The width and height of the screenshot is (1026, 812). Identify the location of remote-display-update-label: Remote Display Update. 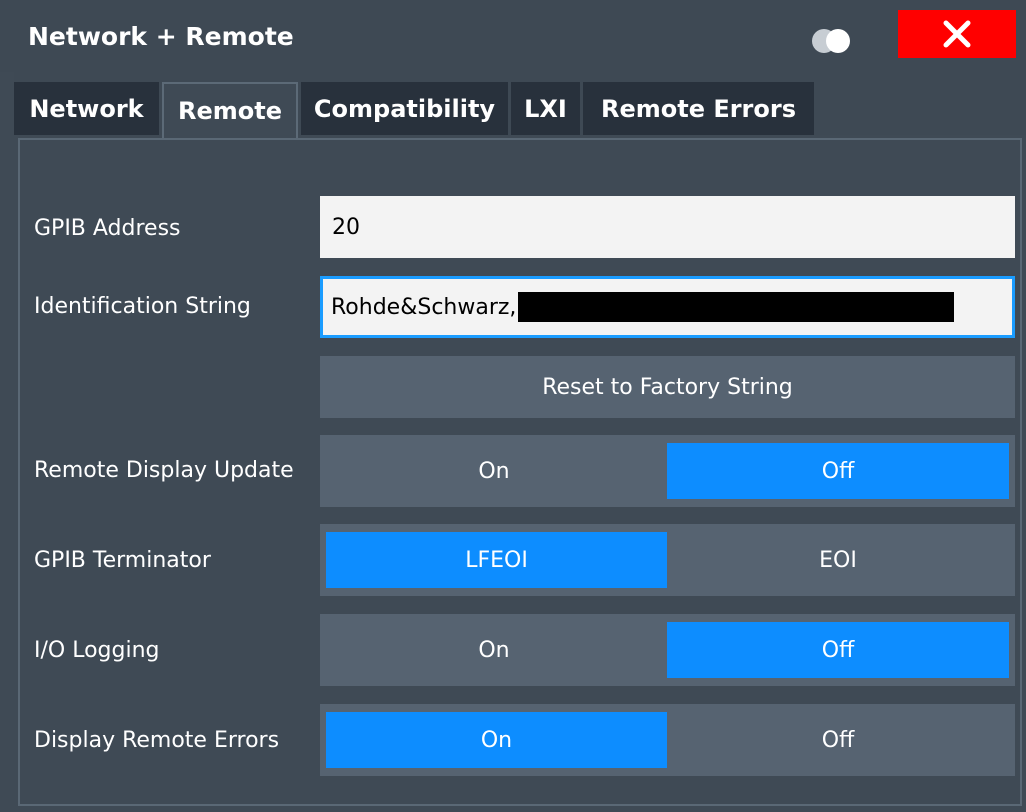
(164, 470).